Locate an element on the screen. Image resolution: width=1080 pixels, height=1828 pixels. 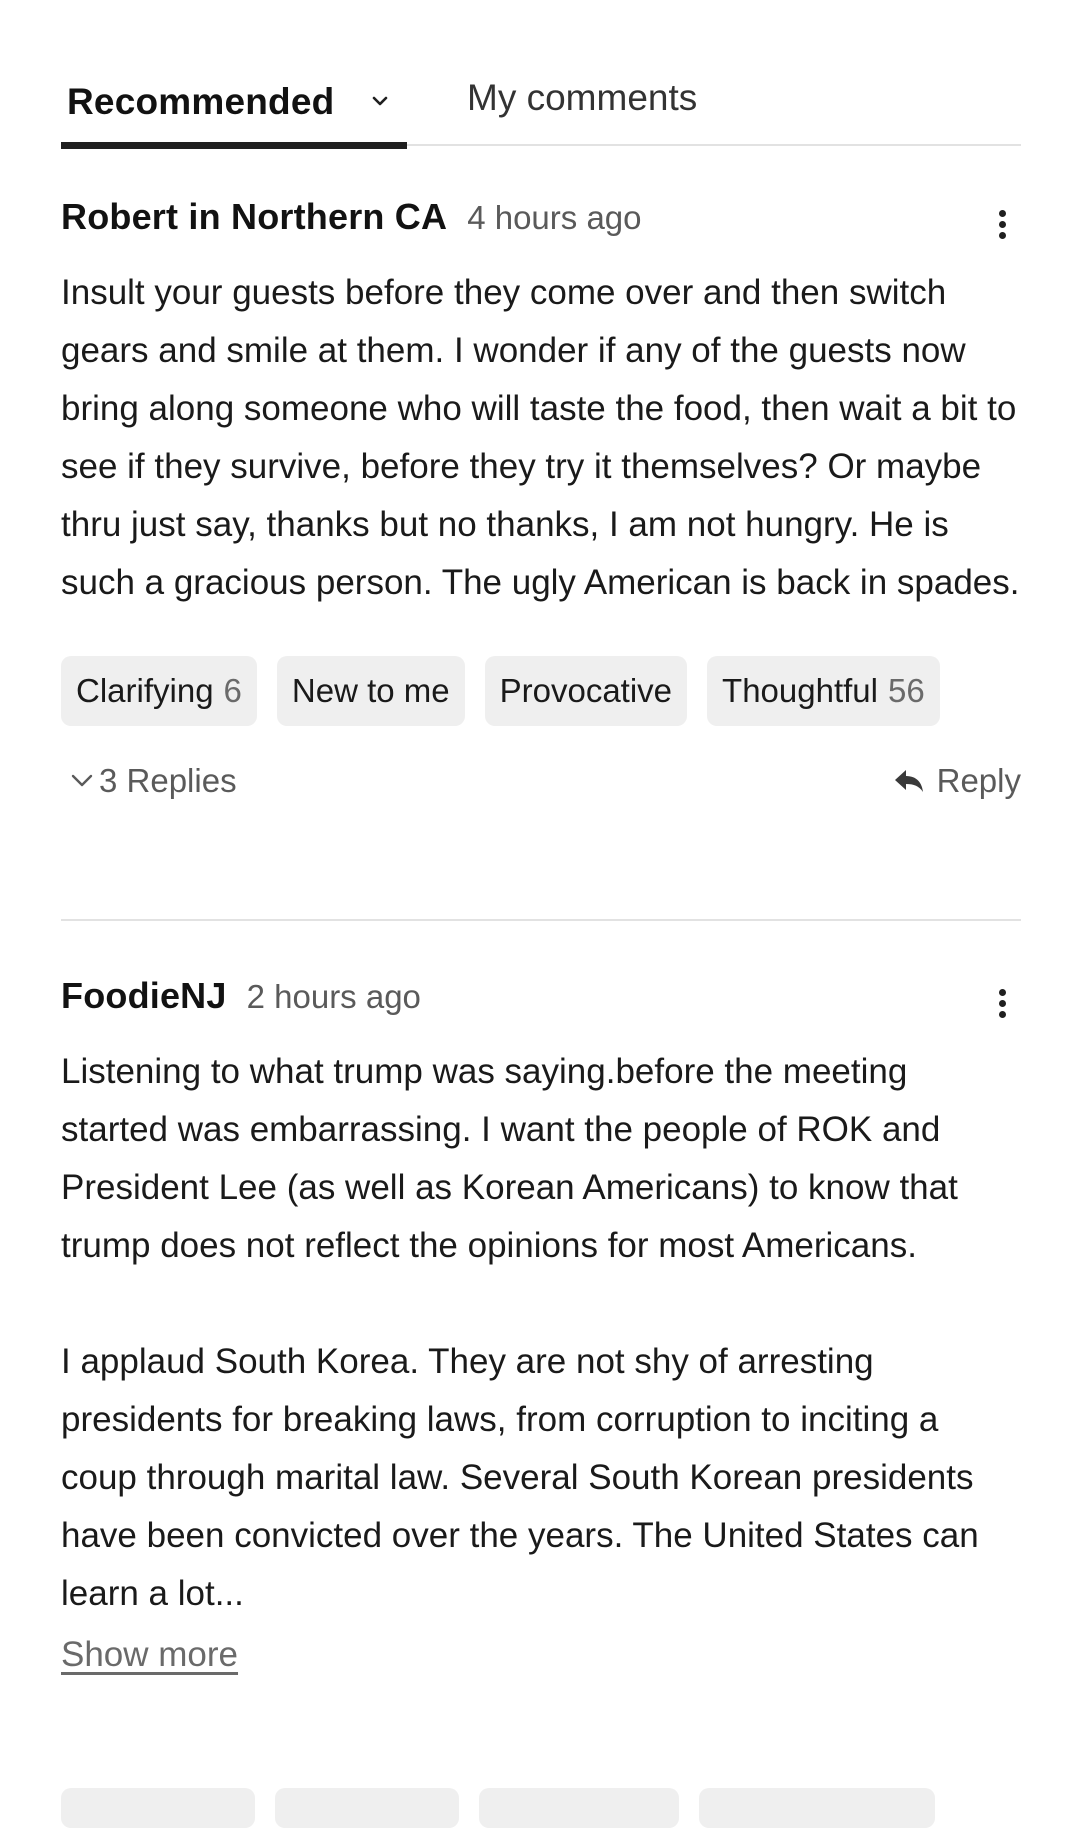
comment-actions: 3 Replies Reply is located at coordinates (541, 784).